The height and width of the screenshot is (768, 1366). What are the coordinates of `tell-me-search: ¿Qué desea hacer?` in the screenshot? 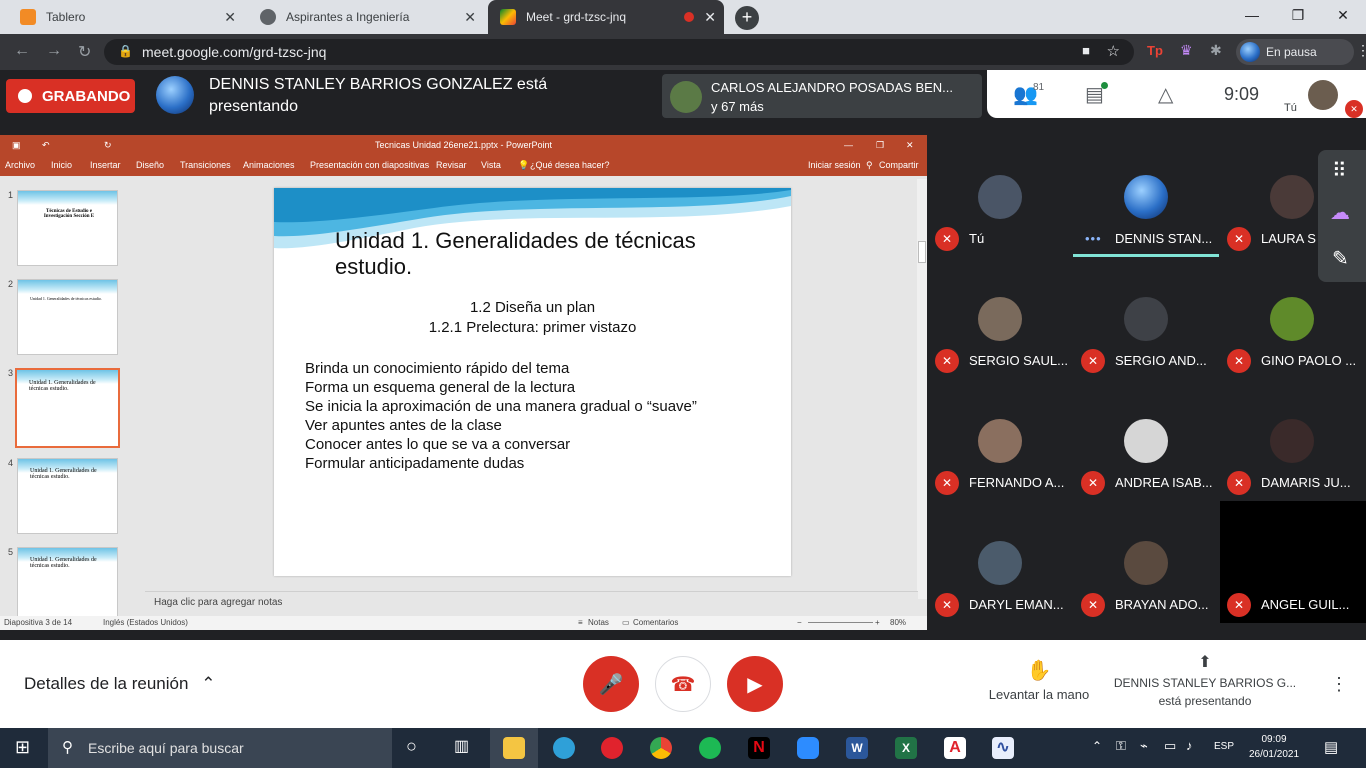 It's located at (570, 165).